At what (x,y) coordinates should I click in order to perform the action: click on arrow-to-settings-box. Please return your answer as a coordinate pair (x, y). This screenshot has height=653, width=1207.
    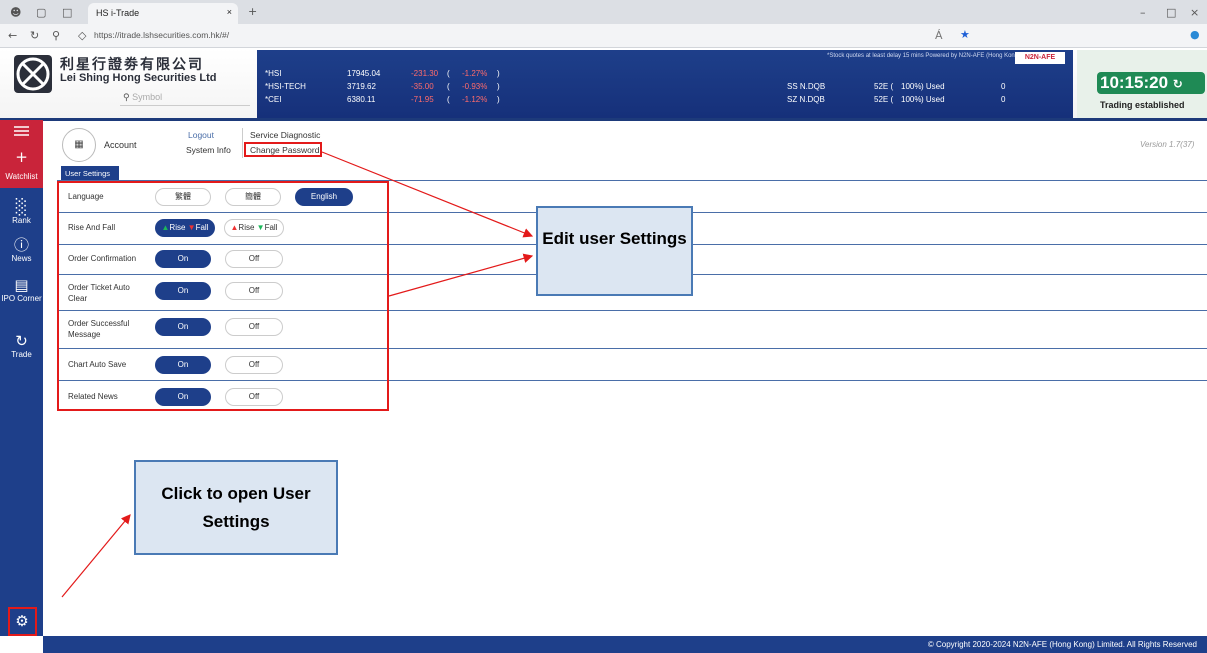
    Looking at the image, I should click on (461, 275).